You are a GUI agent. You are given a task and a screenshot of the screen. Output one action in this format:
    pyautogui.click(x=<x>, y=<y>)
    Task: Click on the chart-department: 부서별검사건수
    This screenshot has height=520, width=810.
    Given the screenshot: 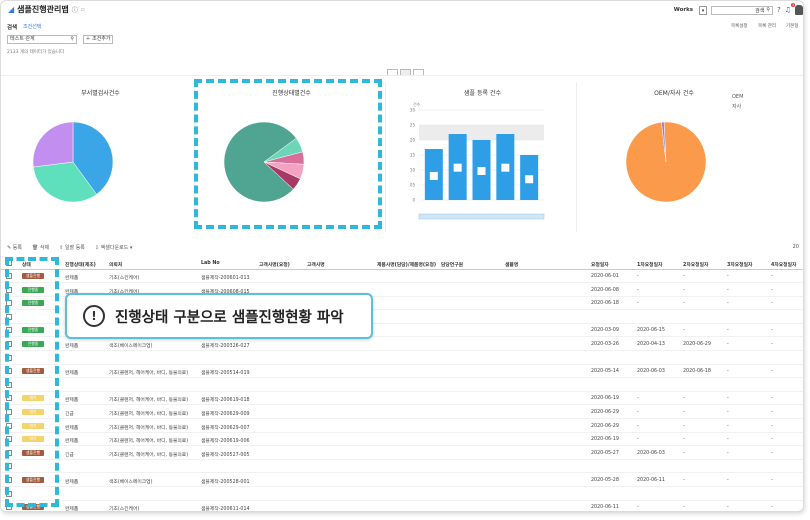 What is the action you would take?
    pyautogui.click(x=101, y=157)
    